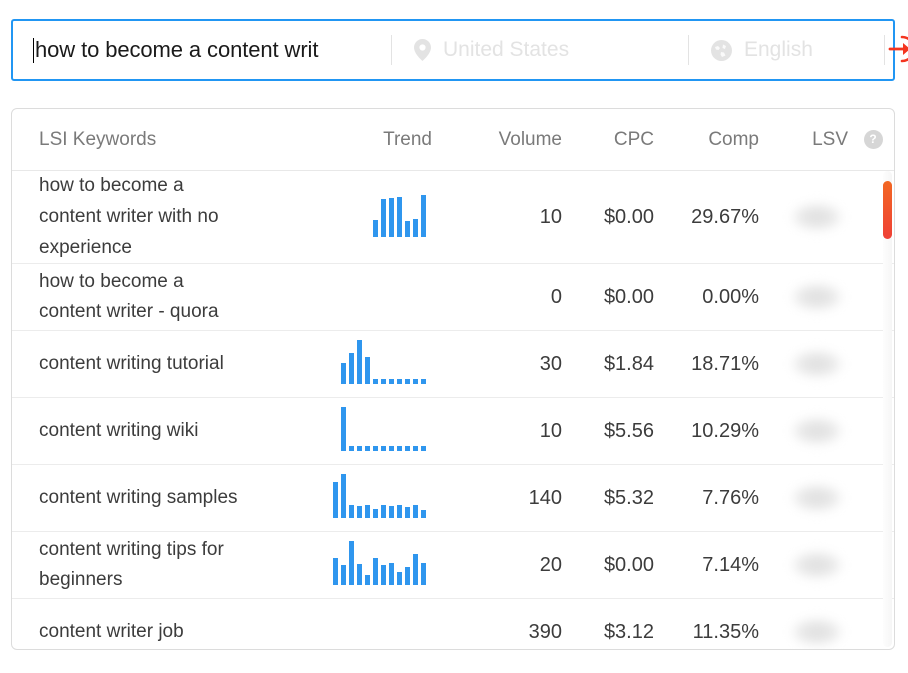 Image resolution: width=908 pixels, height=673 pixels. I want to click on cell-comp-value: 7.14%, so click(730, 564).